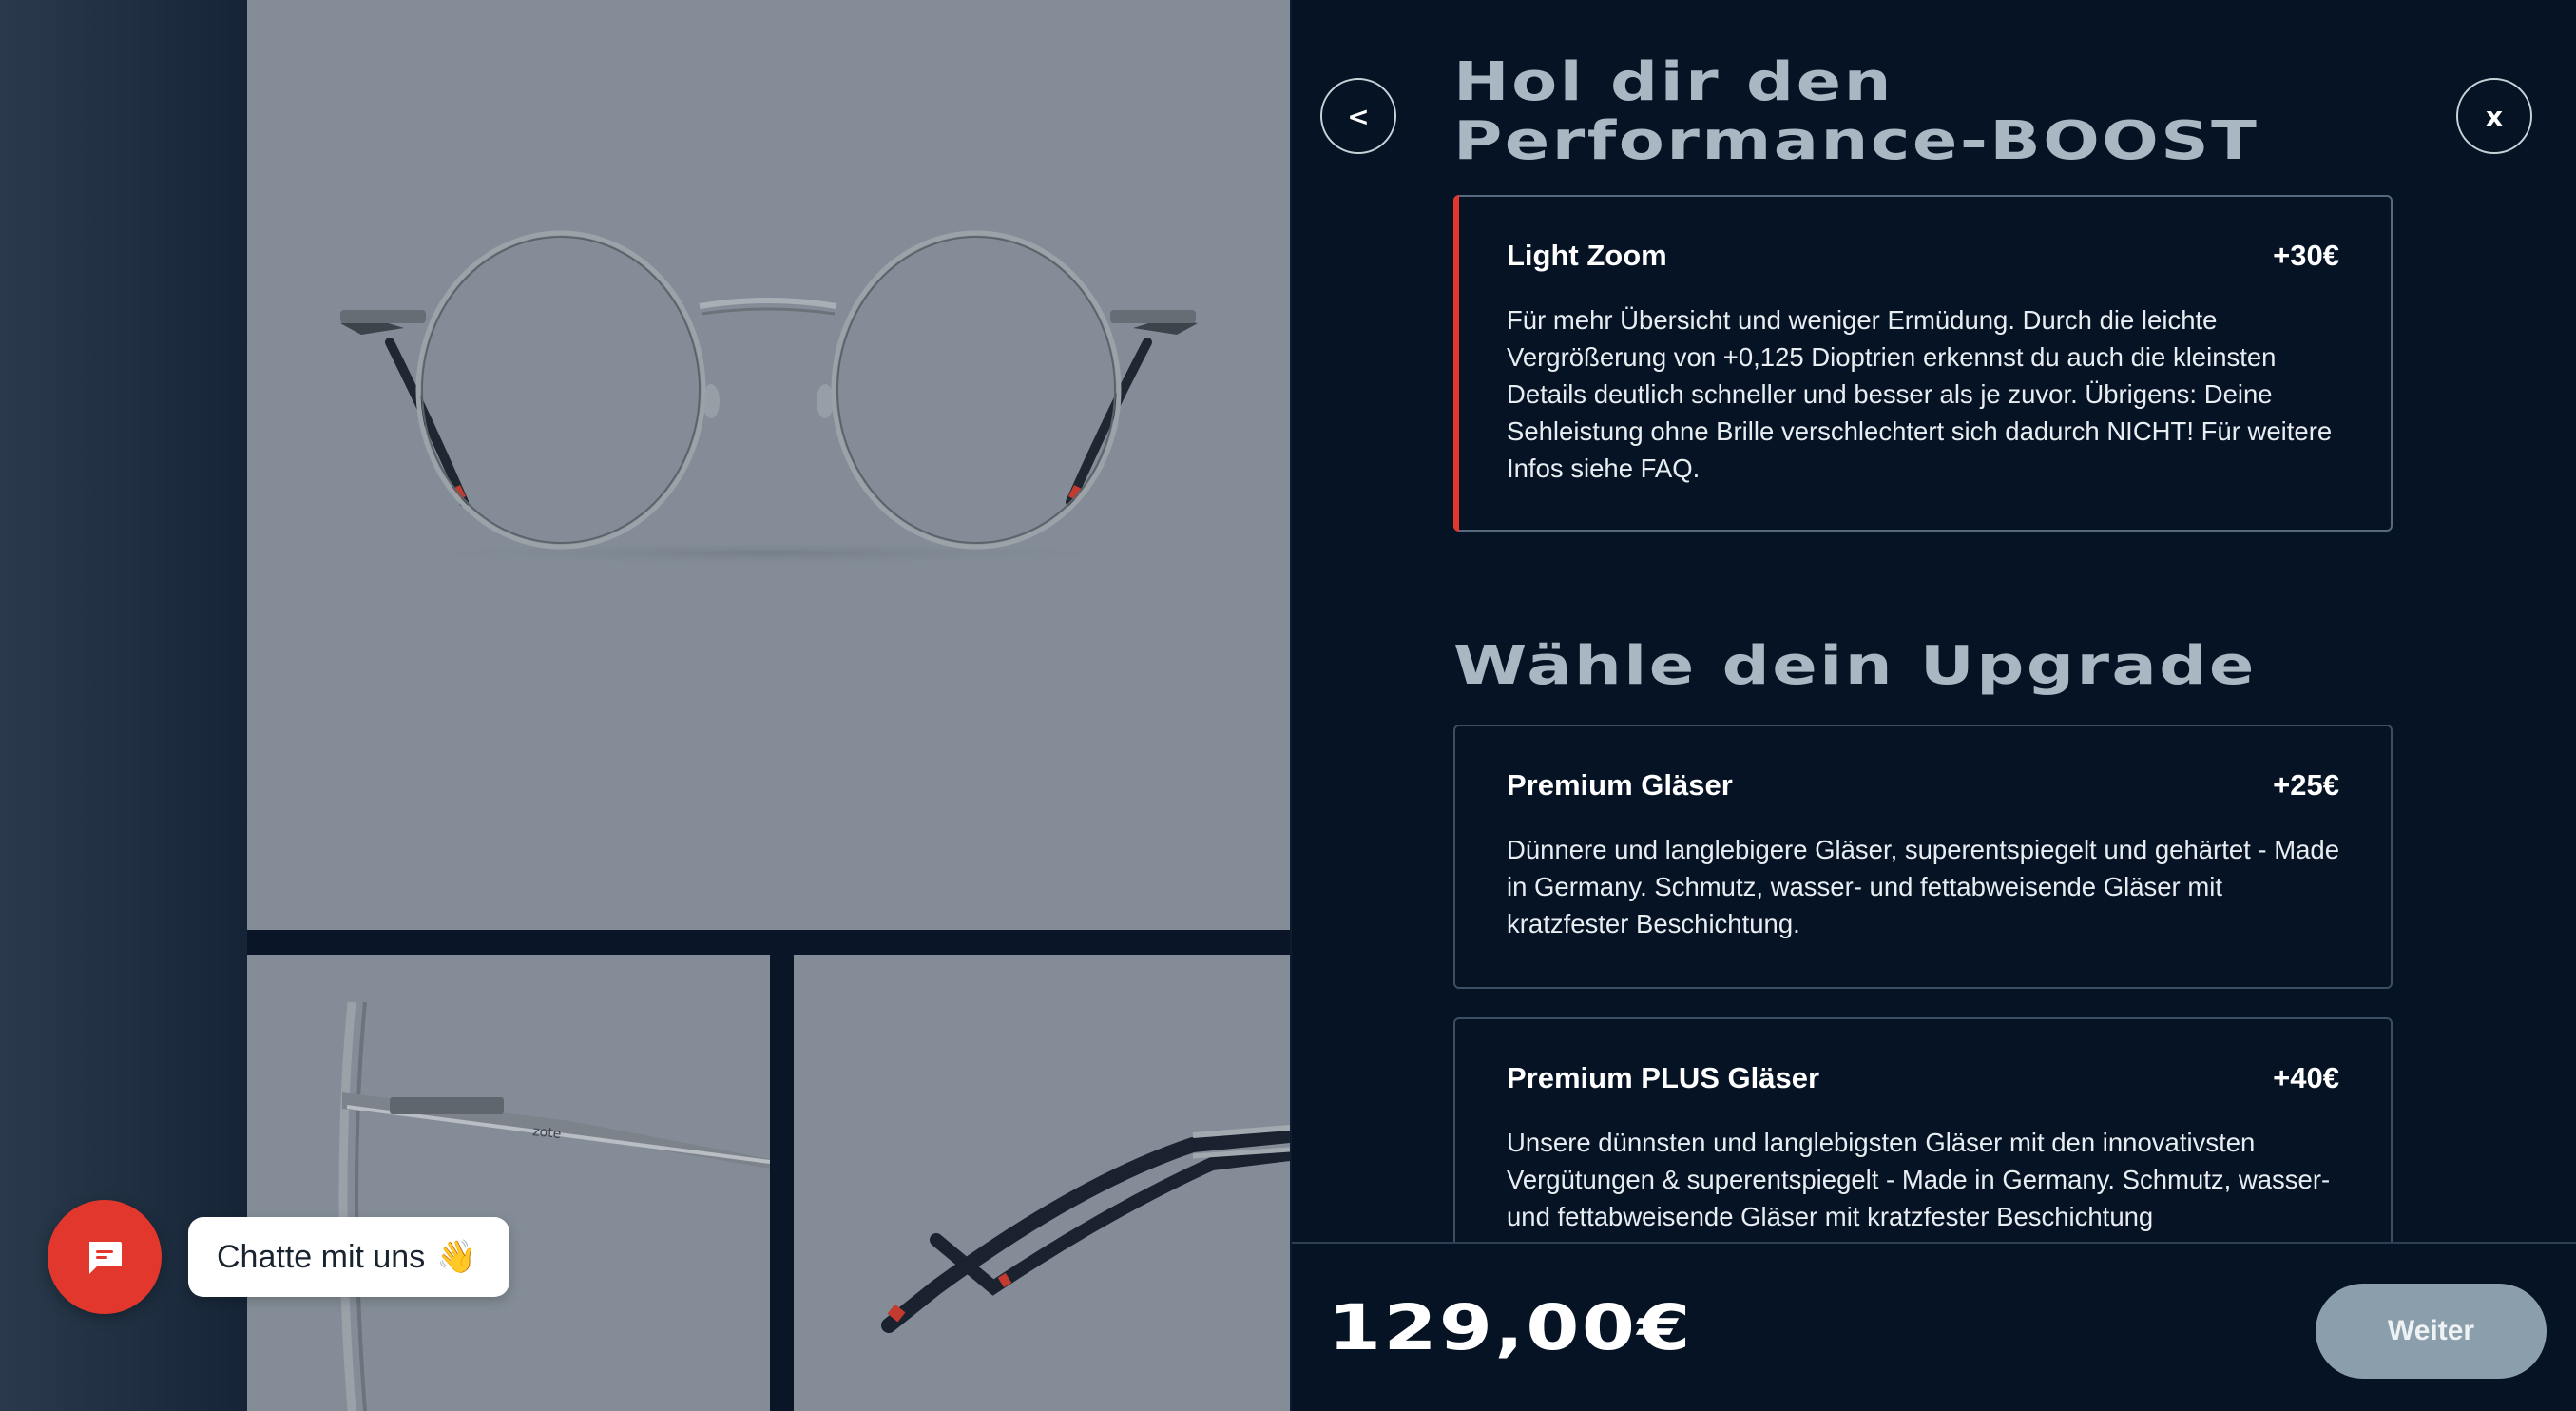 This screenshot has width=2576, height=1411. I want to click on svg-text: zote, so click(547, 1133).